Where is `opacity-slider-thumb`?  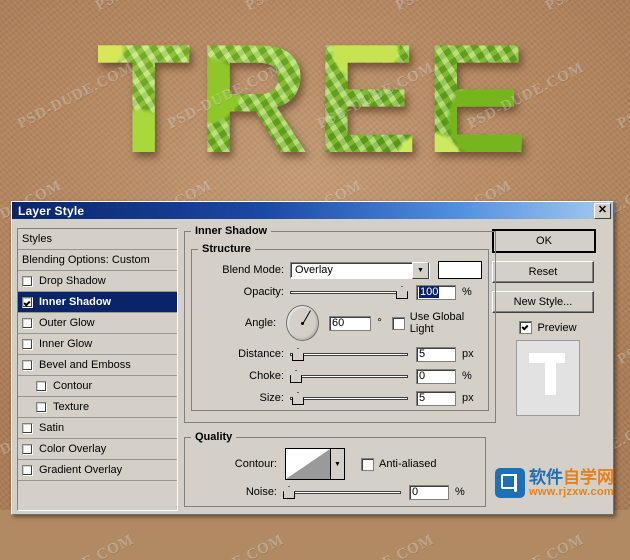 opacity-slider-thumb is located at coordinates (402, 292).